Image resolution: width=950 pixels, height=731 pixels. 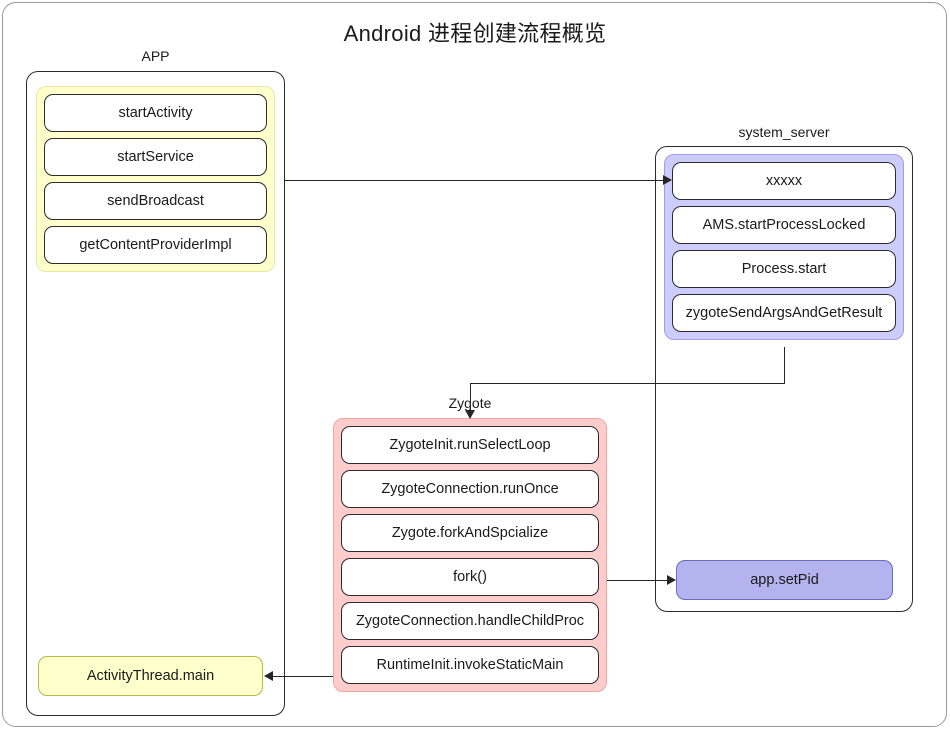 I want to click on node-zygote-init-run-select-loop: ZygoteInit.runSelectLoop, so click(x=470, y=445).